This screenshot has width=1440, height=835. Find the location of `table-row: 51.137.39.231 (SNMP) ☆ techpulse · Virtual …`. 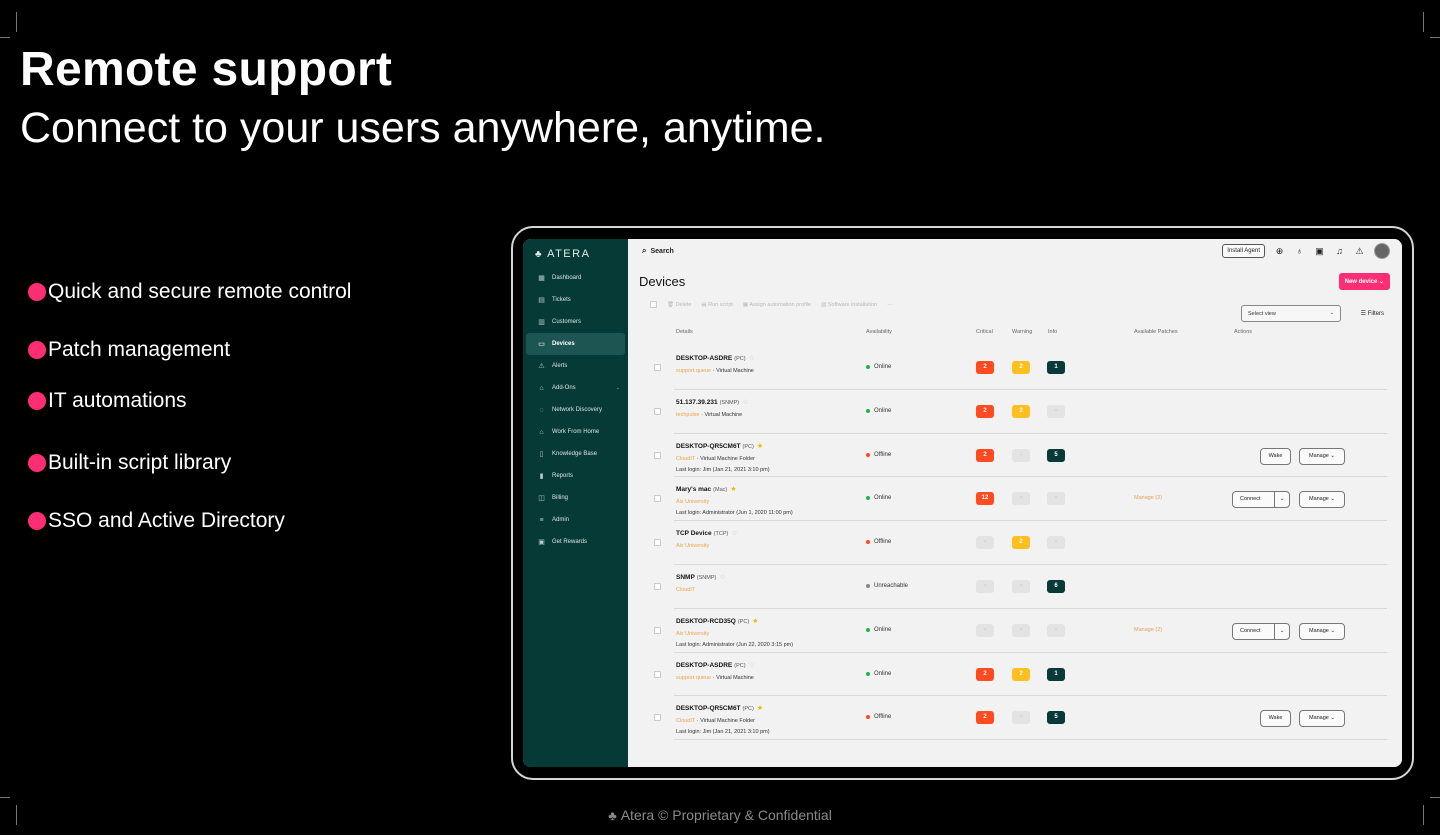

table-row: 51.137.39.231 (SNMP) ☆ techpulse · Virtual … is located at coordinates (1020, 412).